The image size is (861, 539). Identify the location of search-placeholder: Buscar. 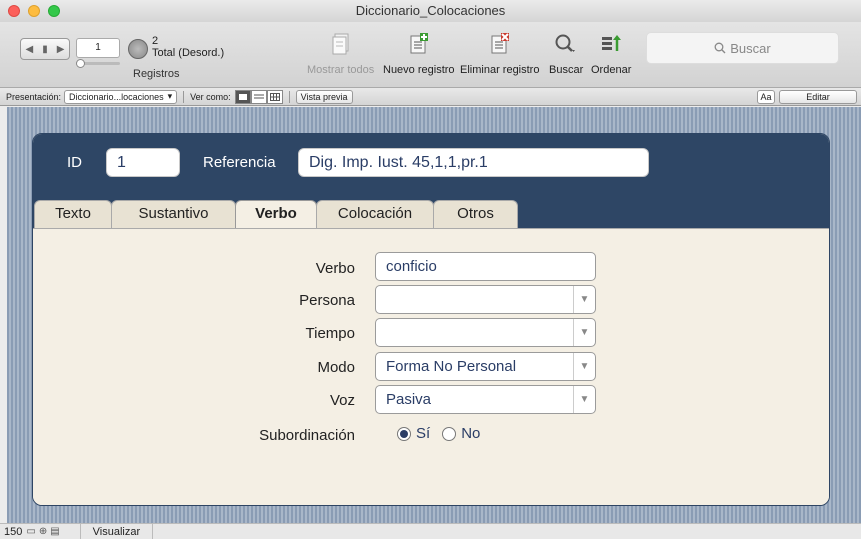
(750, 48).